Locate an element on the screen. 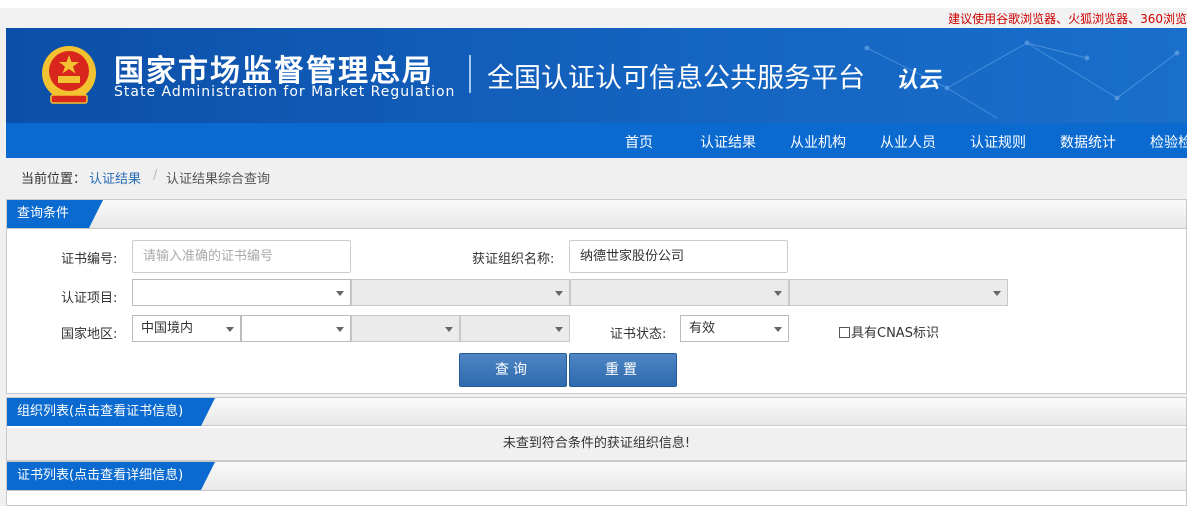 The height and width of the screenshot is (506, 1187). org-list-title: 组织列表(点击查看证书信息) is located at coordinates (111, 412).